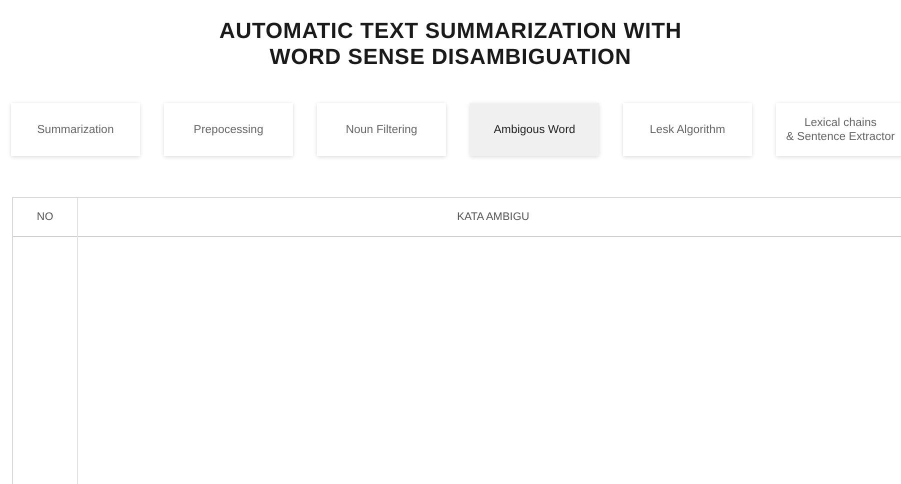  Describe the element at coordinates (534, 129) in the screenshot. I see `tab: Ambigous Word` at that location.